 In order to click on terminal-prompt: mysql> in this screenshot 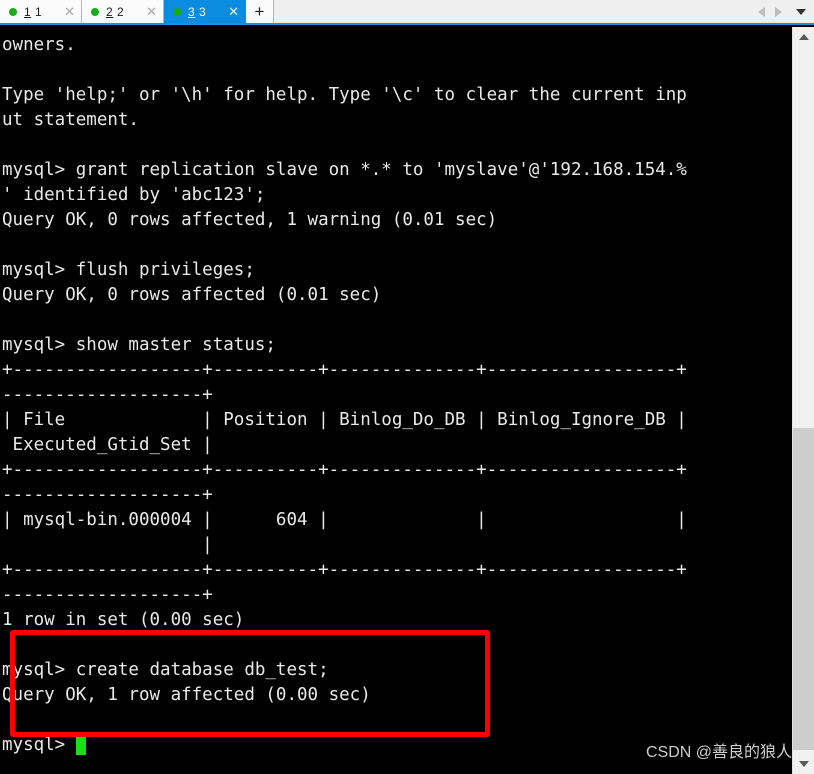, I will do `click(39, 745)`.